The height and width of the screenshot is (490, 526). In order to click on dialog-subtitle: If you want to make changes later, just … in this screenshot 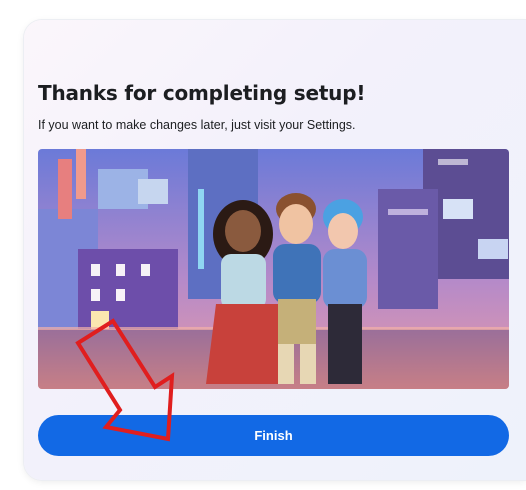, I will do `click(197, 125)`.